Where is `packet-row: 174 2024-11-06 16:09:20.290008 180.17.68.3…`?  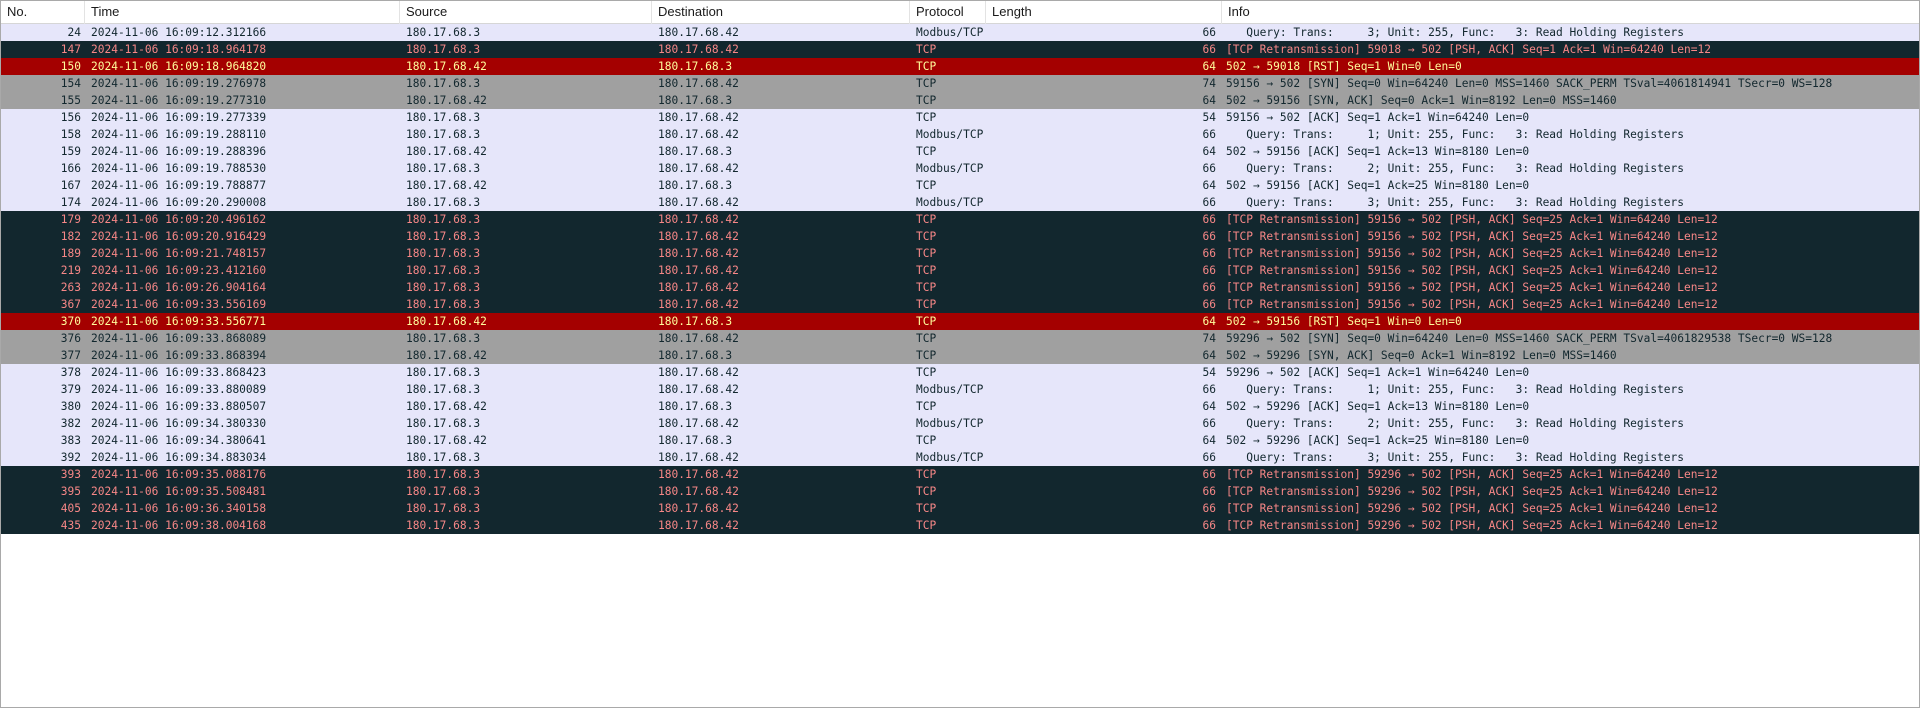
packet-row: 174 2024-11-06 16:09:20.290008 180.17.68.3… is located at coordinates (960, 202).